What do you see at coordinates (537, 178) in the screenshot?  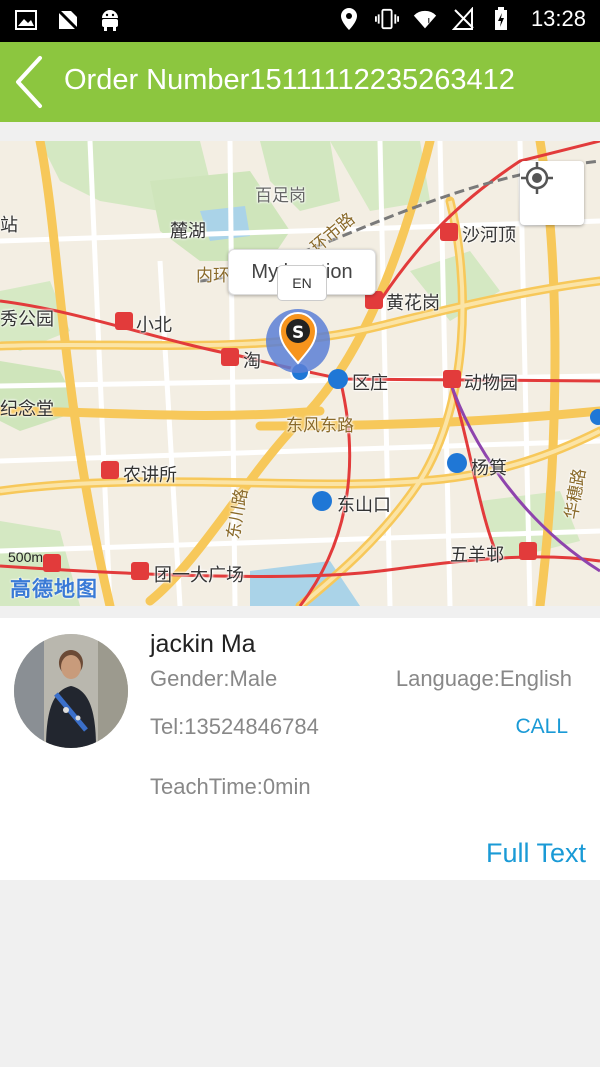 I see `crosshair-icon` at bounding box center [537, 178].